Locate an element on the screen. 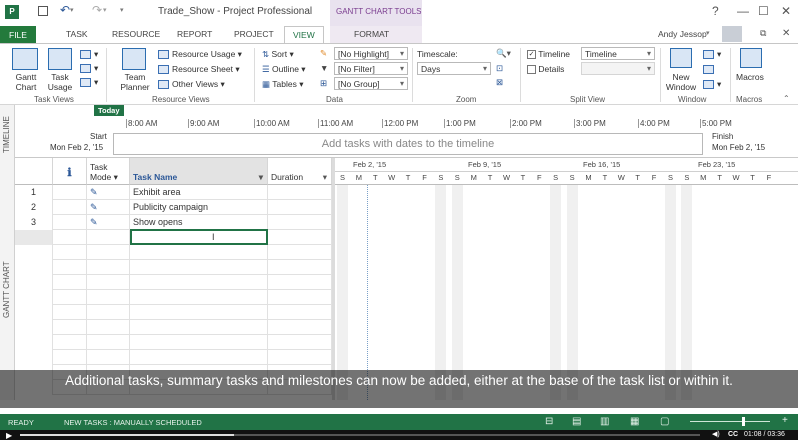 The height and width of the screenshot is (440, 798). volume-icon: ◀) is located at coordinates (716, 434).